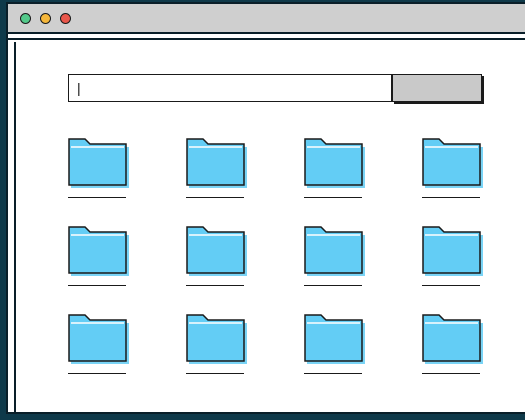 The width and height of the screenshot is (525, 420). Describe the element at coordinates (45, 18) in the screenshot. I see `minimize-button` at that location.